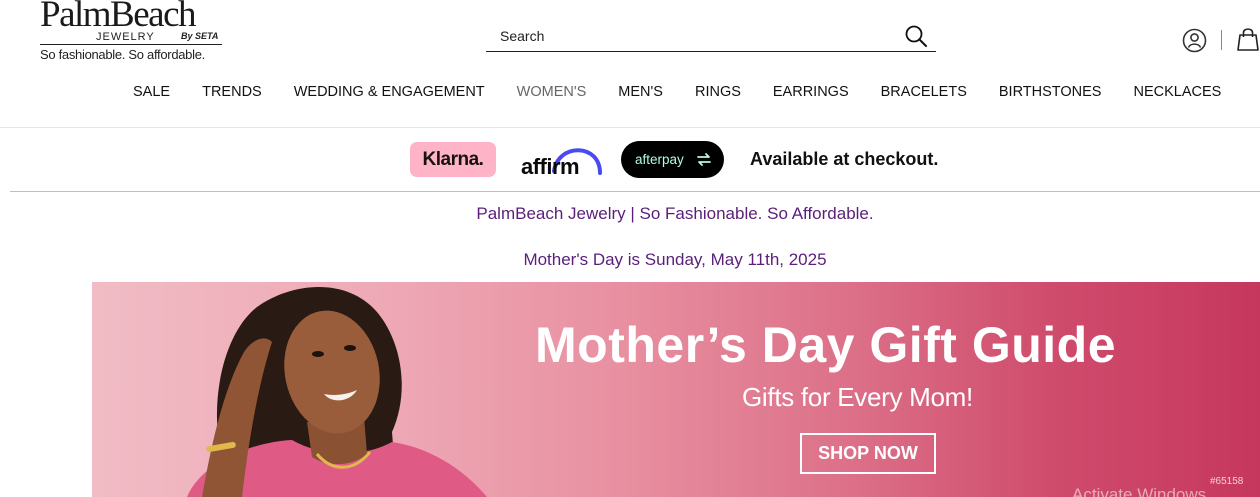 The width and height of the screenshot is (1260, 497). Describe the element at coordinates (704, 159) in the screenshot. I see `afterpay-arrows-icon` at that location.